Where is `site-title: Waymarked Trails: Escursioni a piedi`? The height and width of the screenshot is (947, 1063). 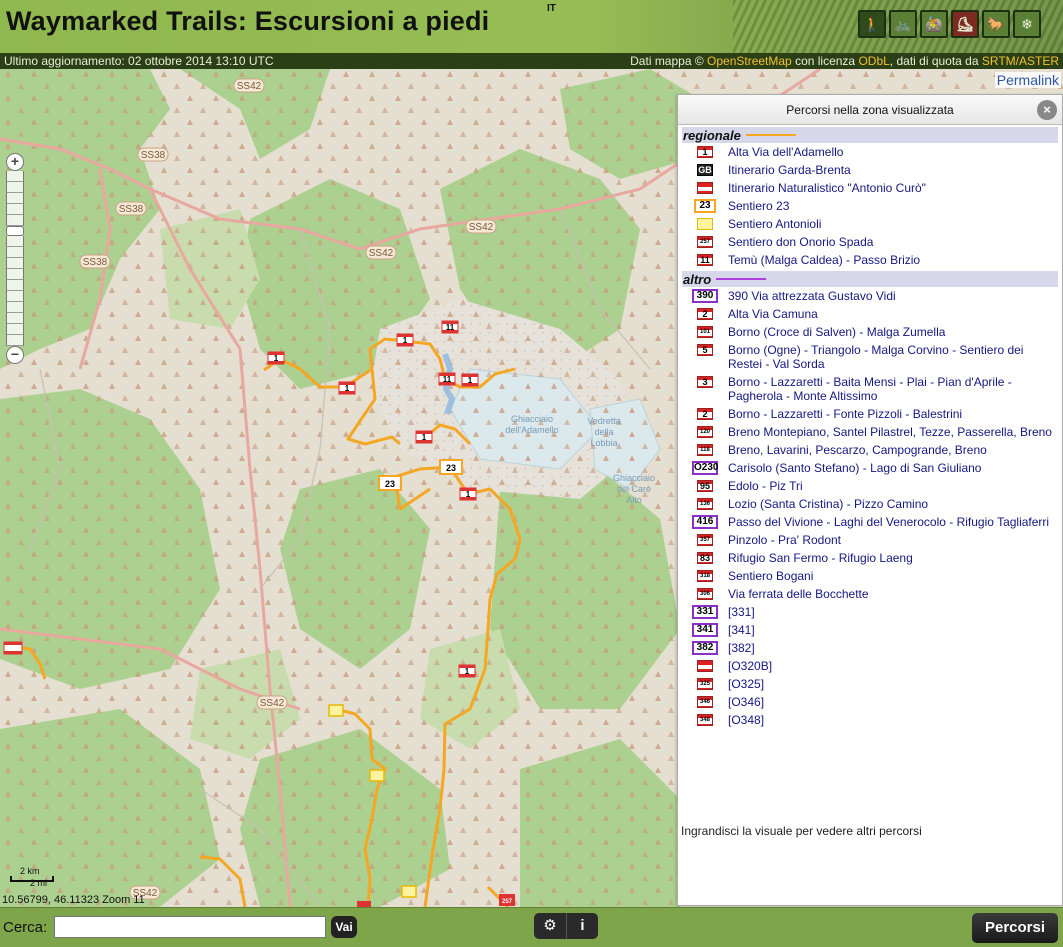
site-title: Waymarked Trails: Escursioni a piedi is located at coordinates (247, 21).